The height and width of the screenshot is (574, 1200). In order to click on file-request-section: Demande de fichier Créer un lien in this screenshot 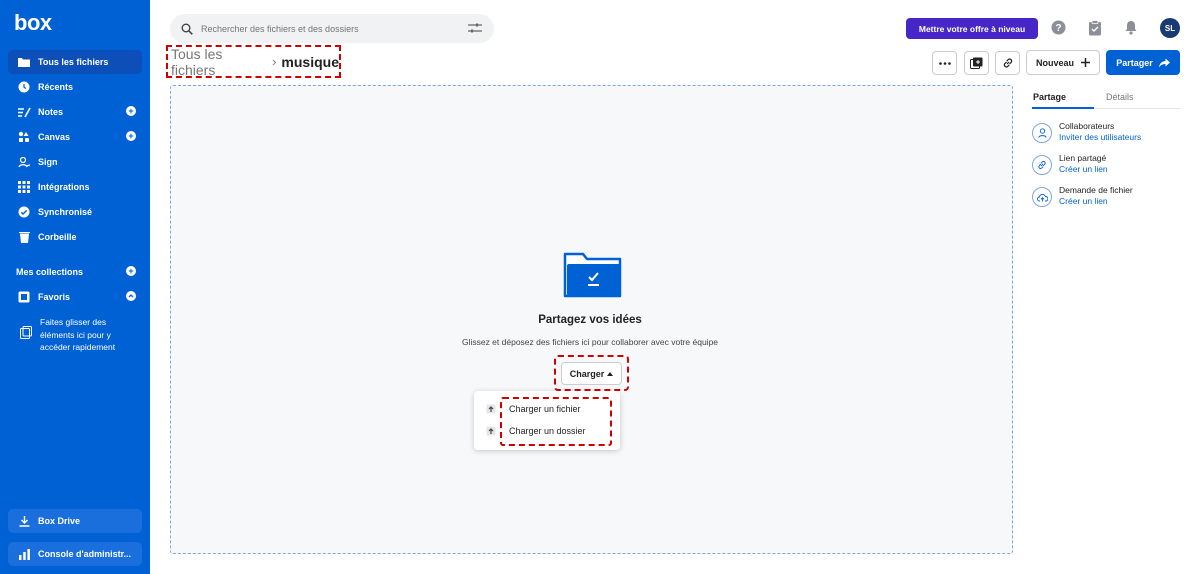, I will do `click(1082, 196)`.